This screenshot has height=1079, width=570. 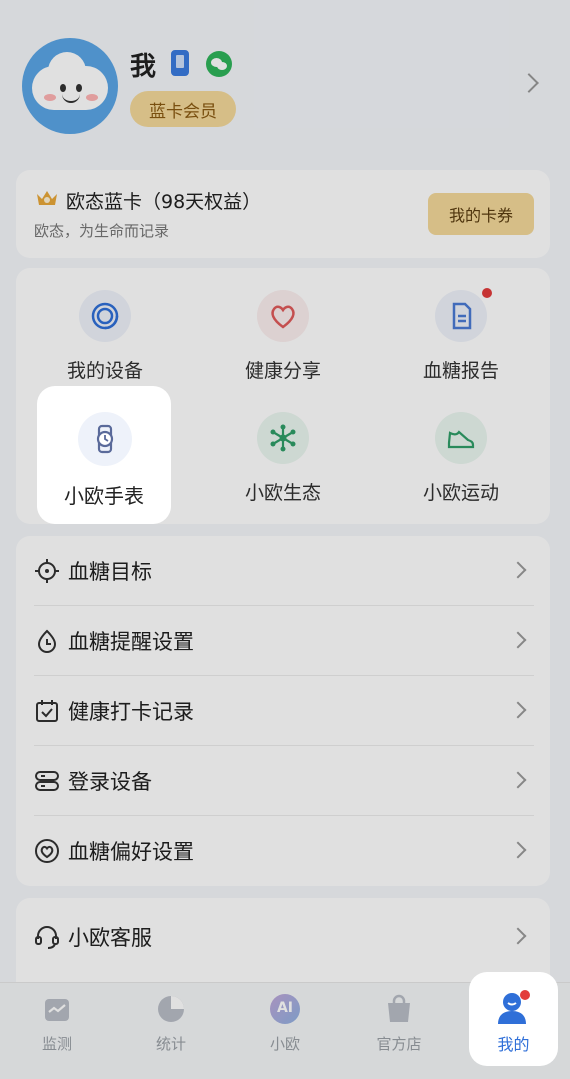 I want to click on tab-mine: 我的, so click(x=513, y=1019).